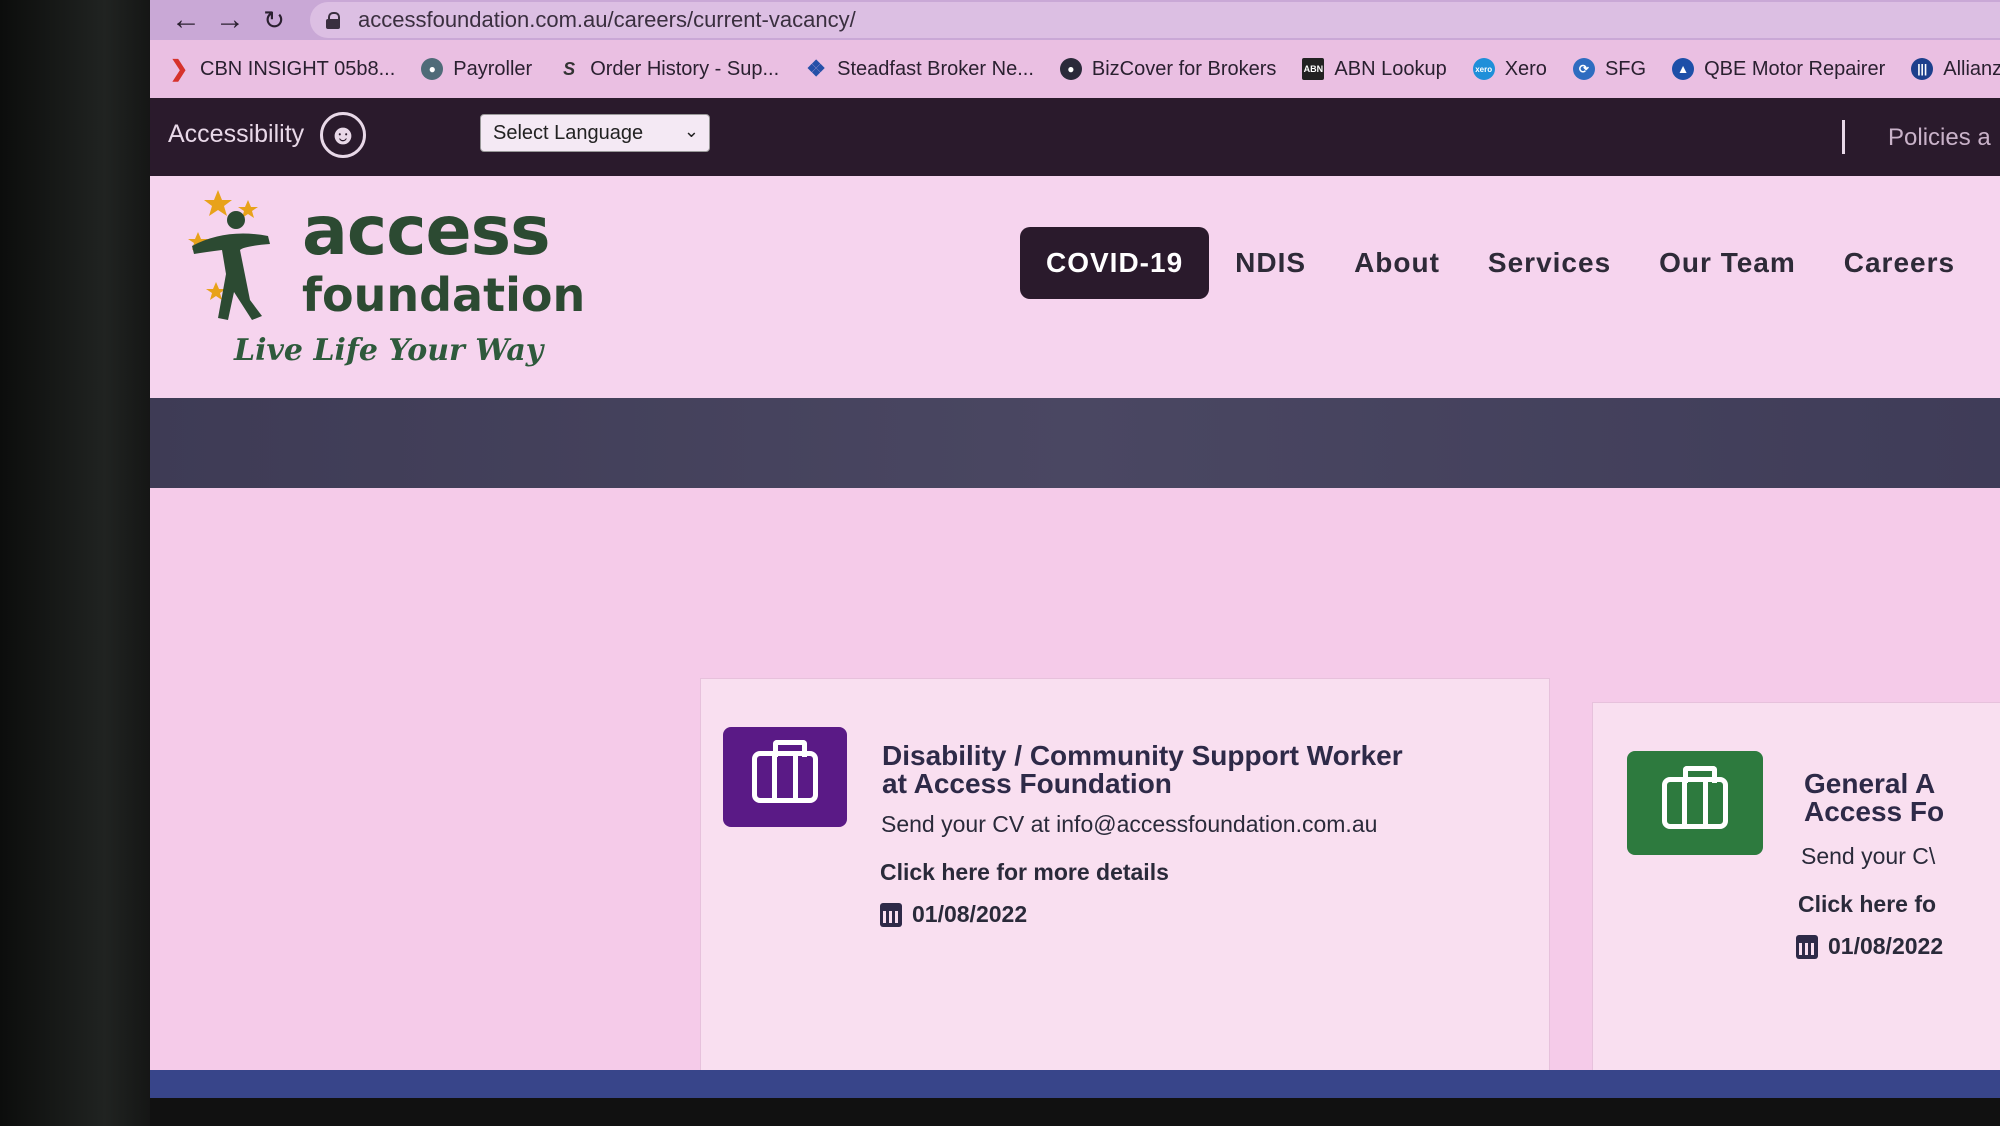  I want to click on job-title: General A, so click(1870, 783).